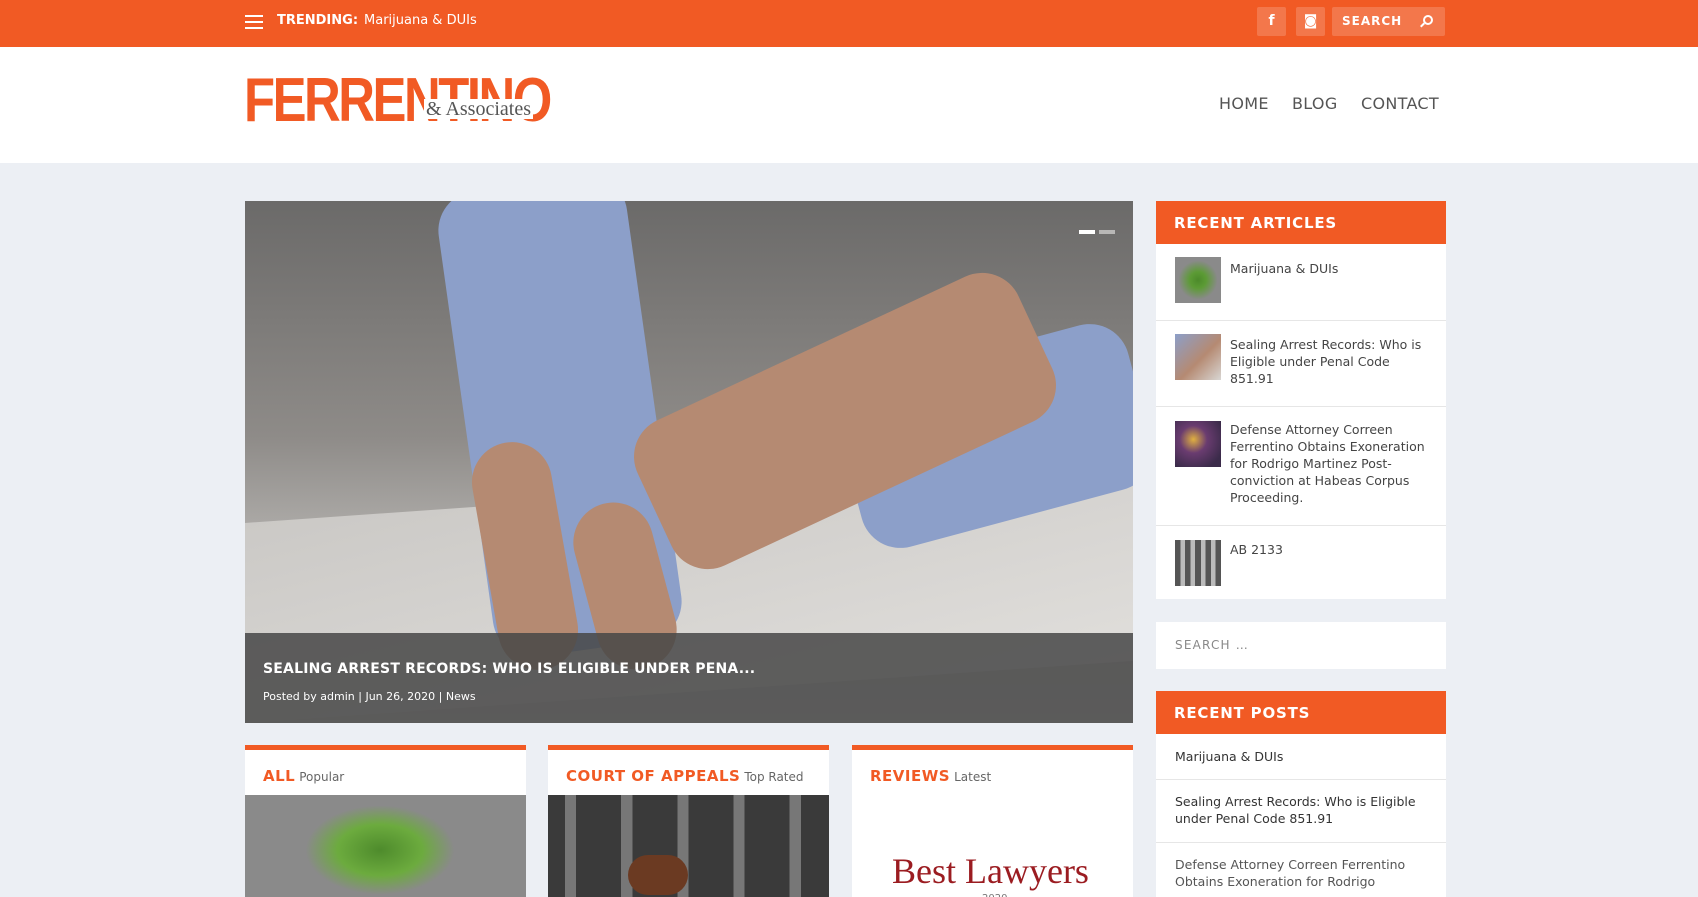  I want to click on nav-blog: BLOG, so click(1315, 103).